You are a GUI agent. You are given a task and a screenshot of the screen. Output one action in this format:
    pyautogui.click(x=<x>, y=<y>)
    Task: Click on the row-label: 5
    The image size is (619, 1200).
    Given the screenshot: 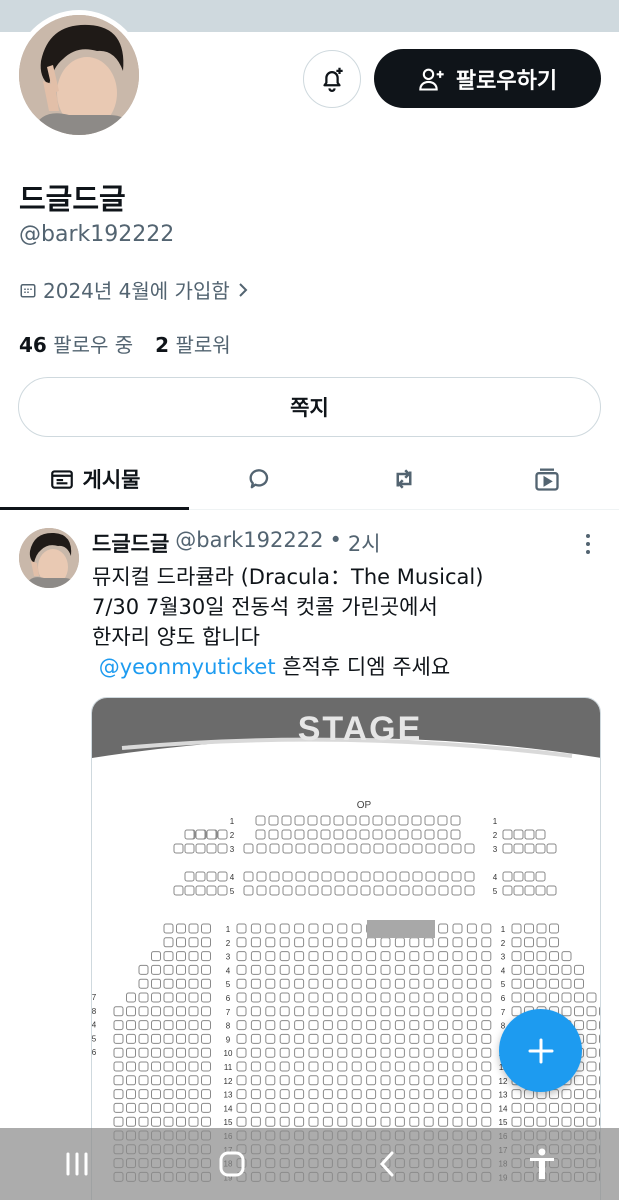 What is the action you would take?
    pyautogui.click(x=503, y=984)
    